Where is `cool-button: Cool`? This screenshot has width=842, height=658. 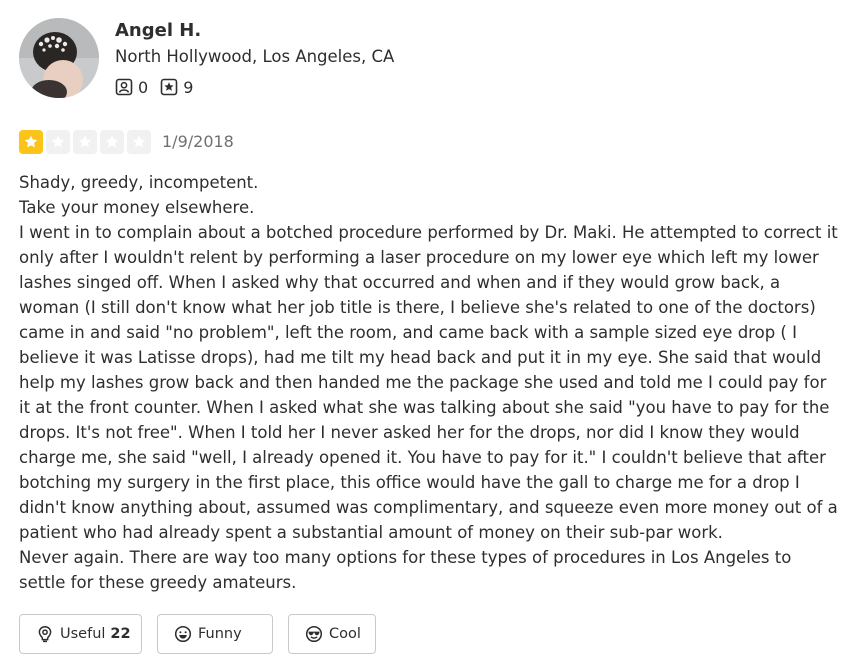
cool-button: Cool is located at coordinates (332, 634).